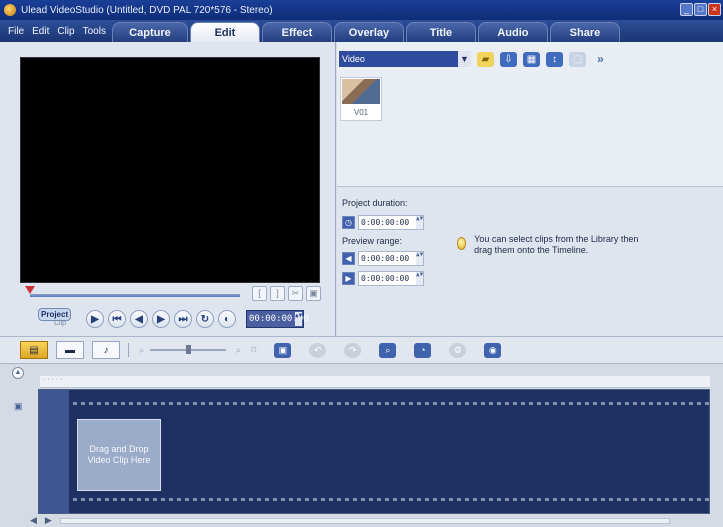  What do you see at coordinates (686, 9) in the screenshot?
I see `minimize-button: _` at bounding box center [686, 9].